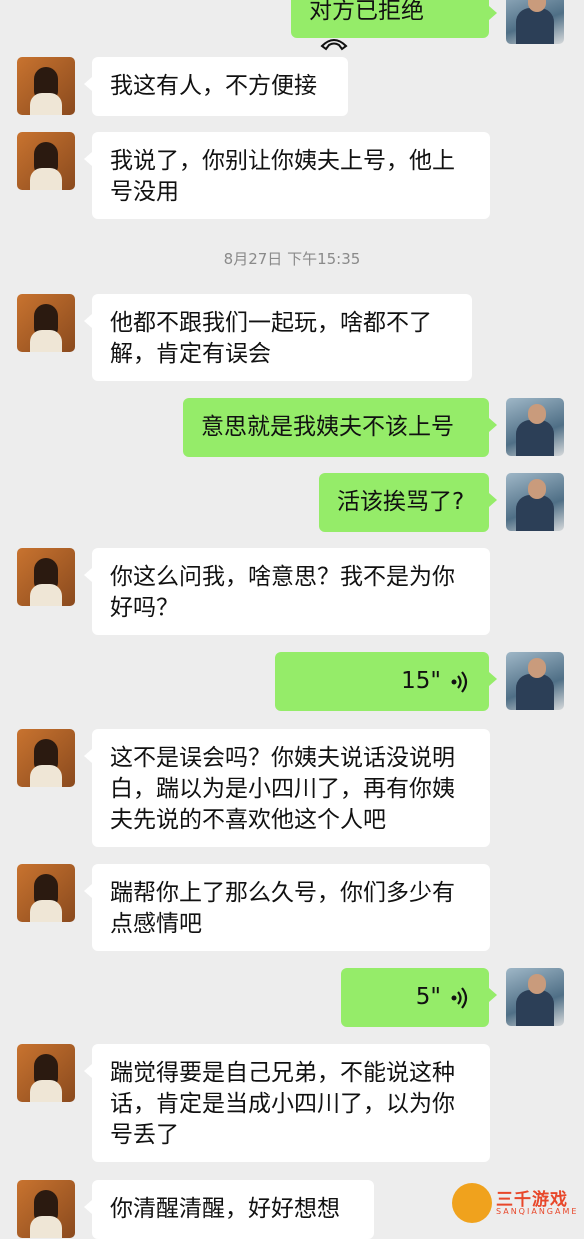 This screenshot has width=584, height=1239. What do you see at coordinates (408, 502) in the screenshot?
I see `message-bubble: 活该挨骂了?` at bounding box center [408, 502].